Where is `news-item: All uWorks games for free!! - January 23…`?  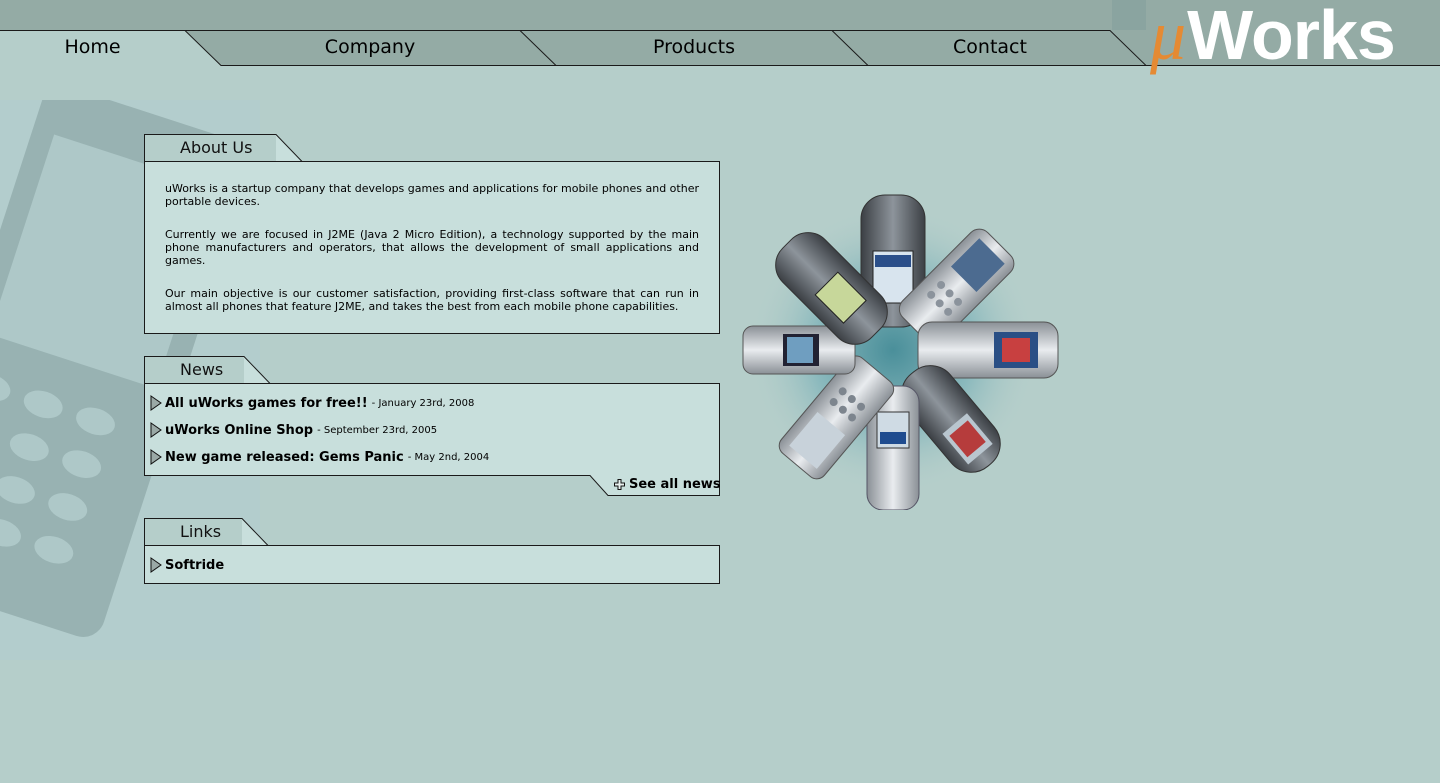 news-item: All uWorks games for free!! - January 23… is located at coordinates (312, 403).